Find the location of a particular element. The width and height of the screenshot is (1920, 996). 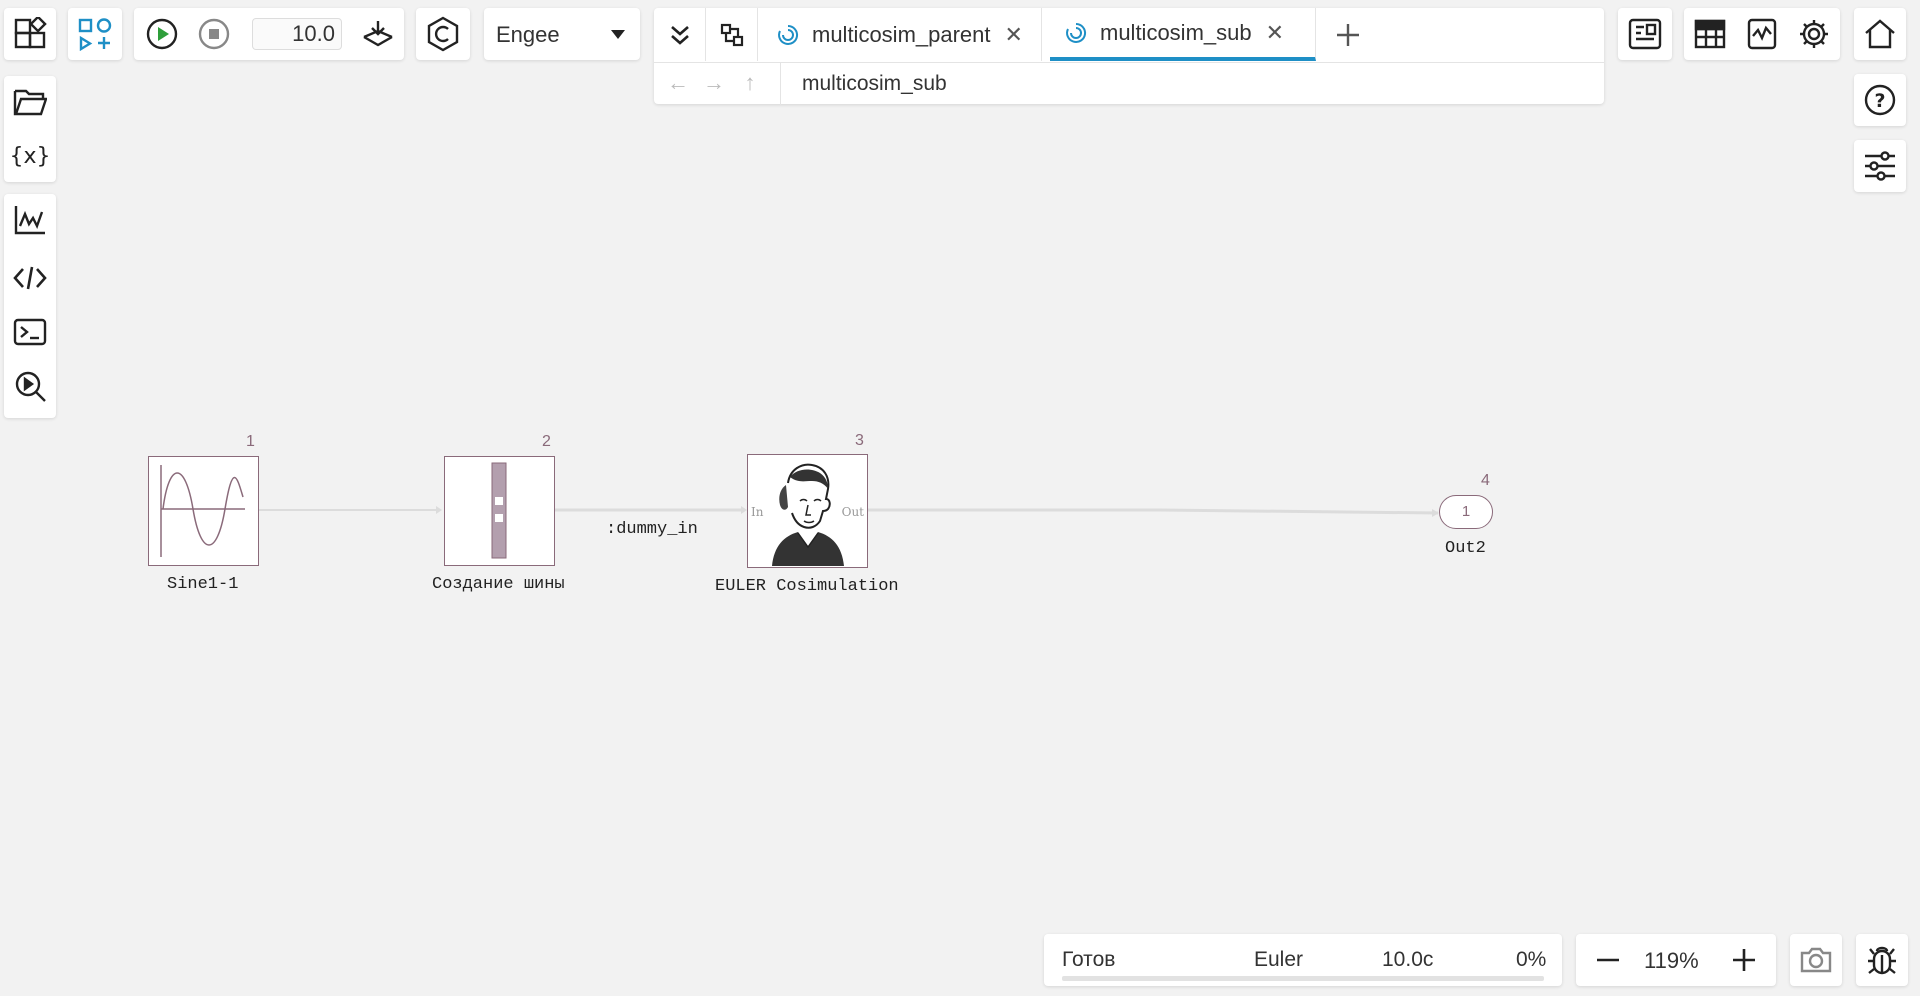

bus-icon is located at coordinates (499, 510).